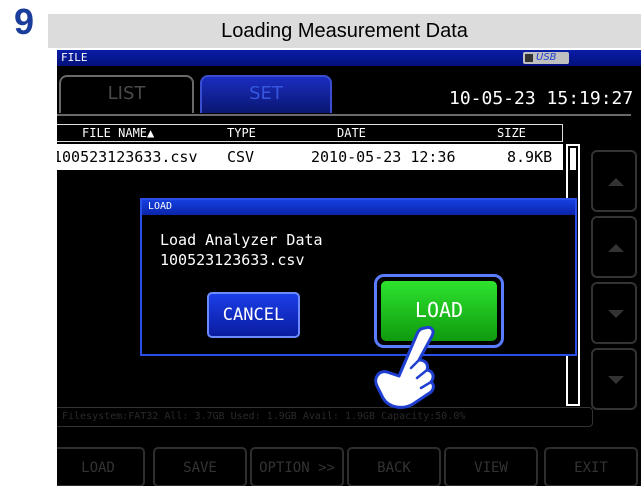 The width and height of the screenshot is (641, 486). What do you see at coordinates (127, 157) in the screenshot?
I see `file-name-cell: 100523123633.csv` at bounding box center [127, 157].